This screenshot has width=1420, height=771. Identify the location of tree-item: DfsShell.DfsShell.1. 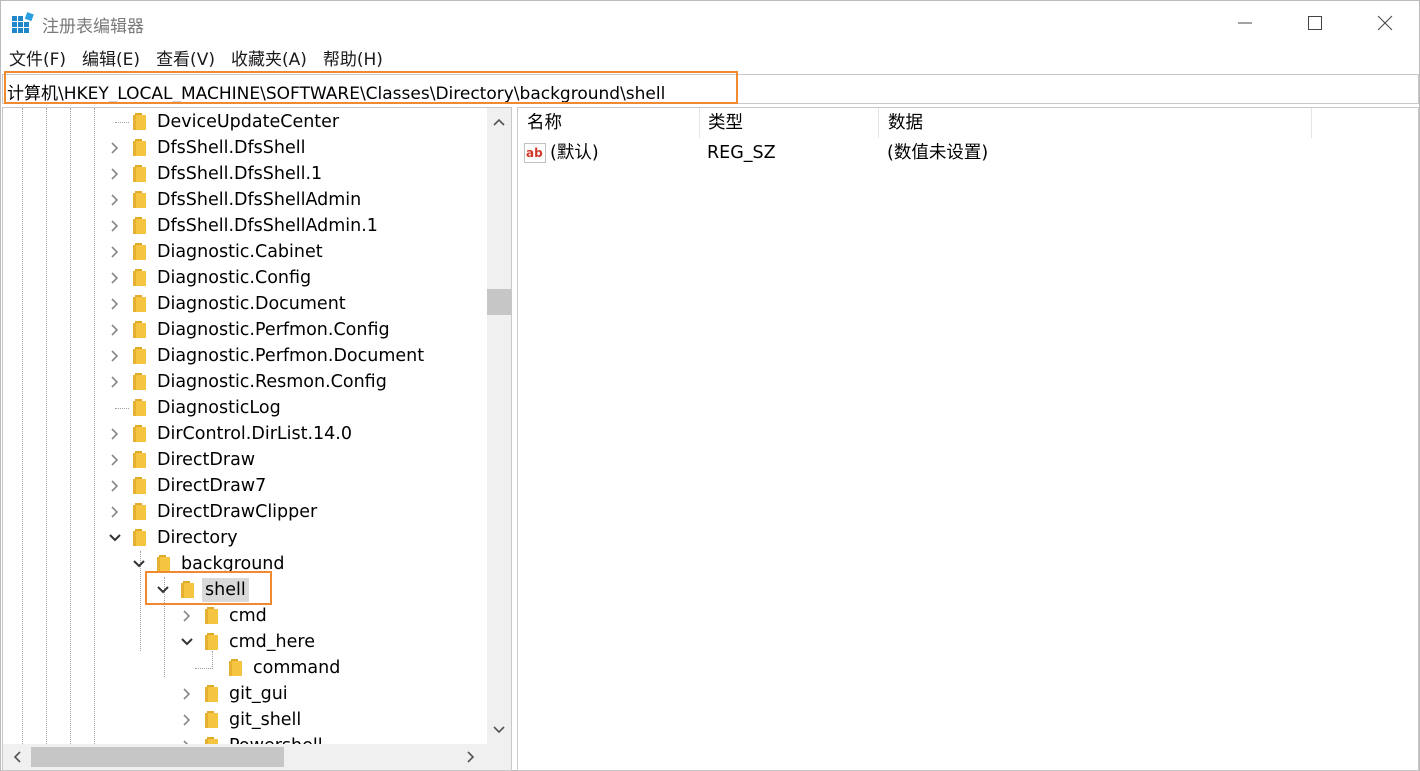
(245, 174).